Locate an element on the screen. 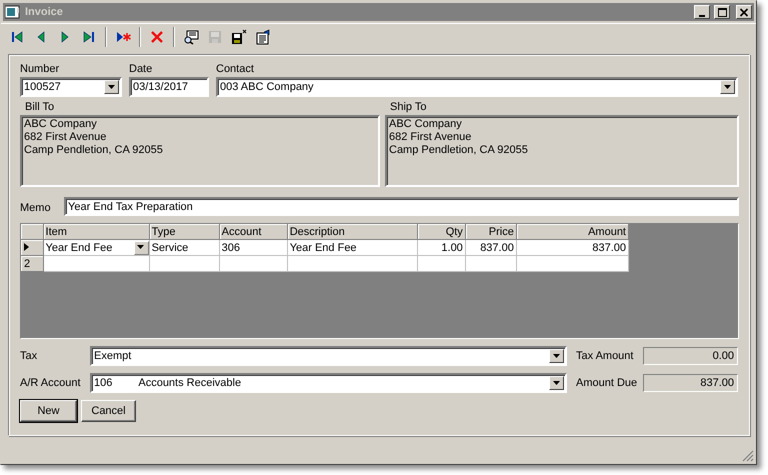 The height and width of the screenshot is (475, 768). bill-to-label: Bill To is located at coordinates (40, 107).